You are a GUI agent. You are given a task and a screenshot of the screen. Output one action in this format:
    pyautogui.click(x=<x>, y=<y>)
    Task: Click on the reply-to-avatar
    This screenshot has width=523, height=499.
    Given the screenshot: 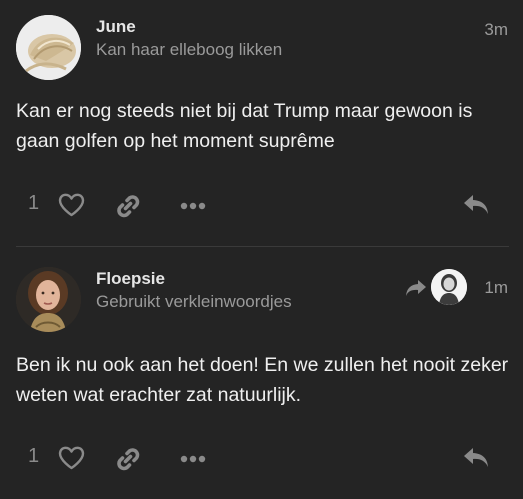 What is the action you would take?
    pyautogui.click(x=449, y=287)
    